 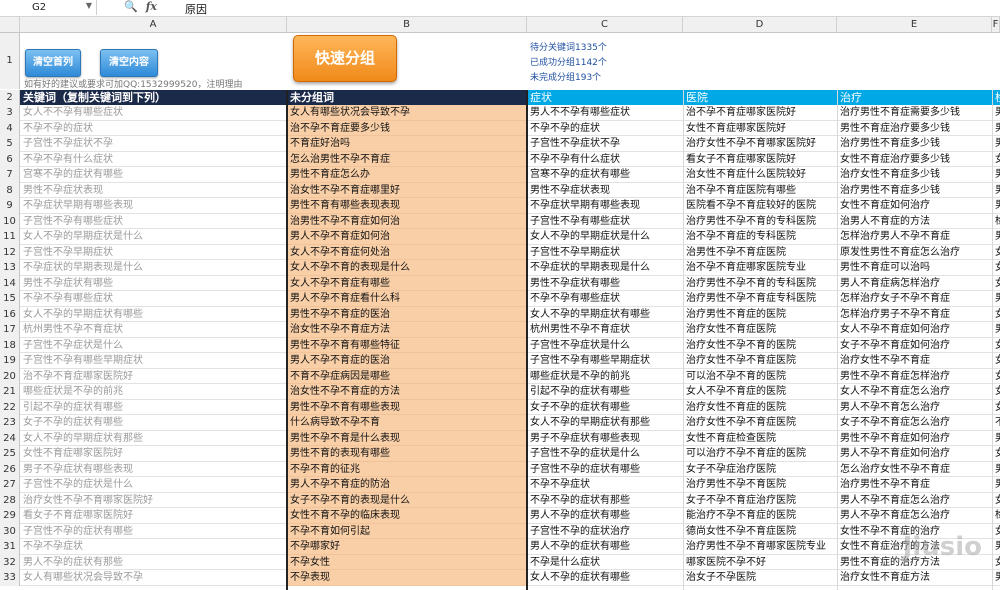 What do you see at coordinates (760, 314) in the screenshot?
I see `cell-d: 治疗男性不育症的医院` at bounding box center [760, 314].